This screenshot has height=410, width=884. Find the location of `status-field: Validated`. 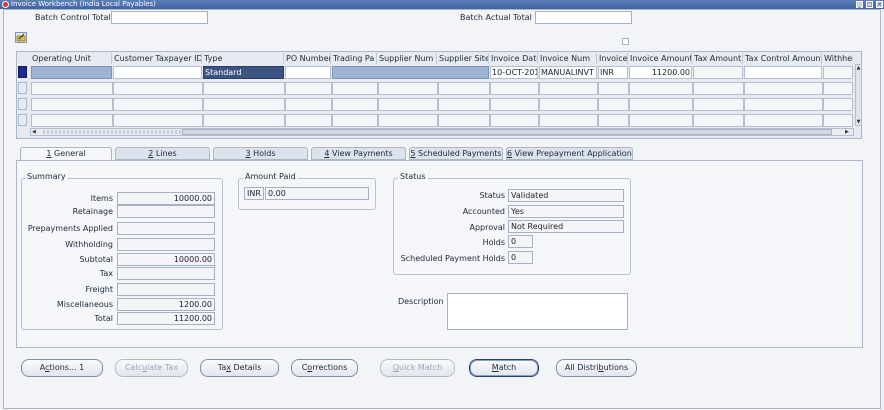

status-field: Validated is located at coordinates (566, 195).